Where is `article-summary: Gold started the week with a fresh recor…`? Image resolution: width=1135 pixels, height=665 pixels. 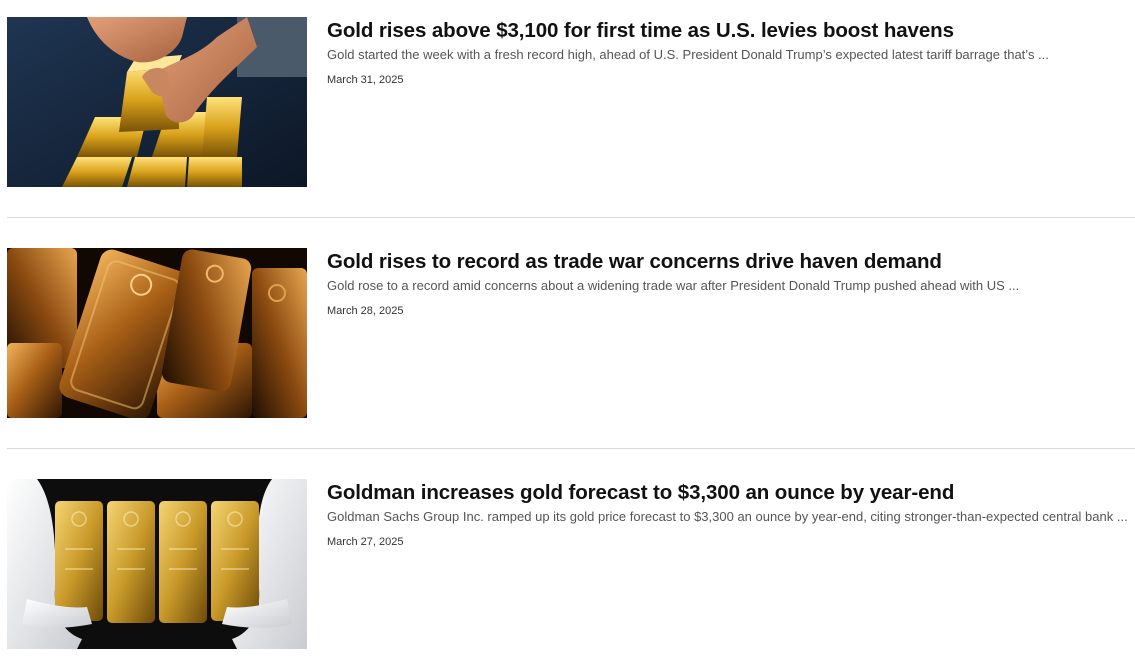
article-summary: Gold started the week with a fresh recor… is located at coordinates (688, 54).